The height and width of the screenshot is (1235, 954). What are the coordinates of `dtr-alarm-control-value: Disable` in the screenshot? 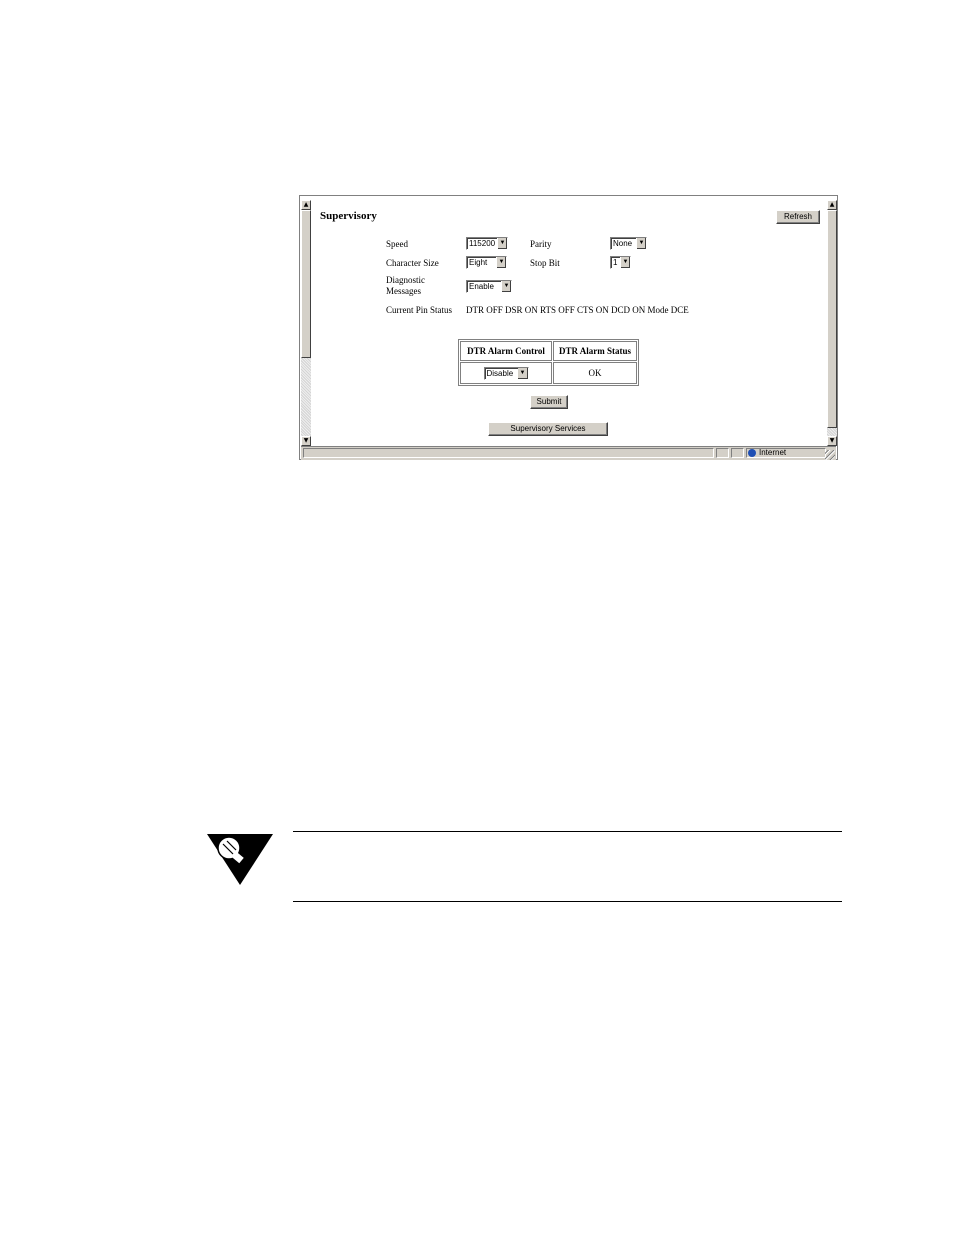 It's located at (500, 373).